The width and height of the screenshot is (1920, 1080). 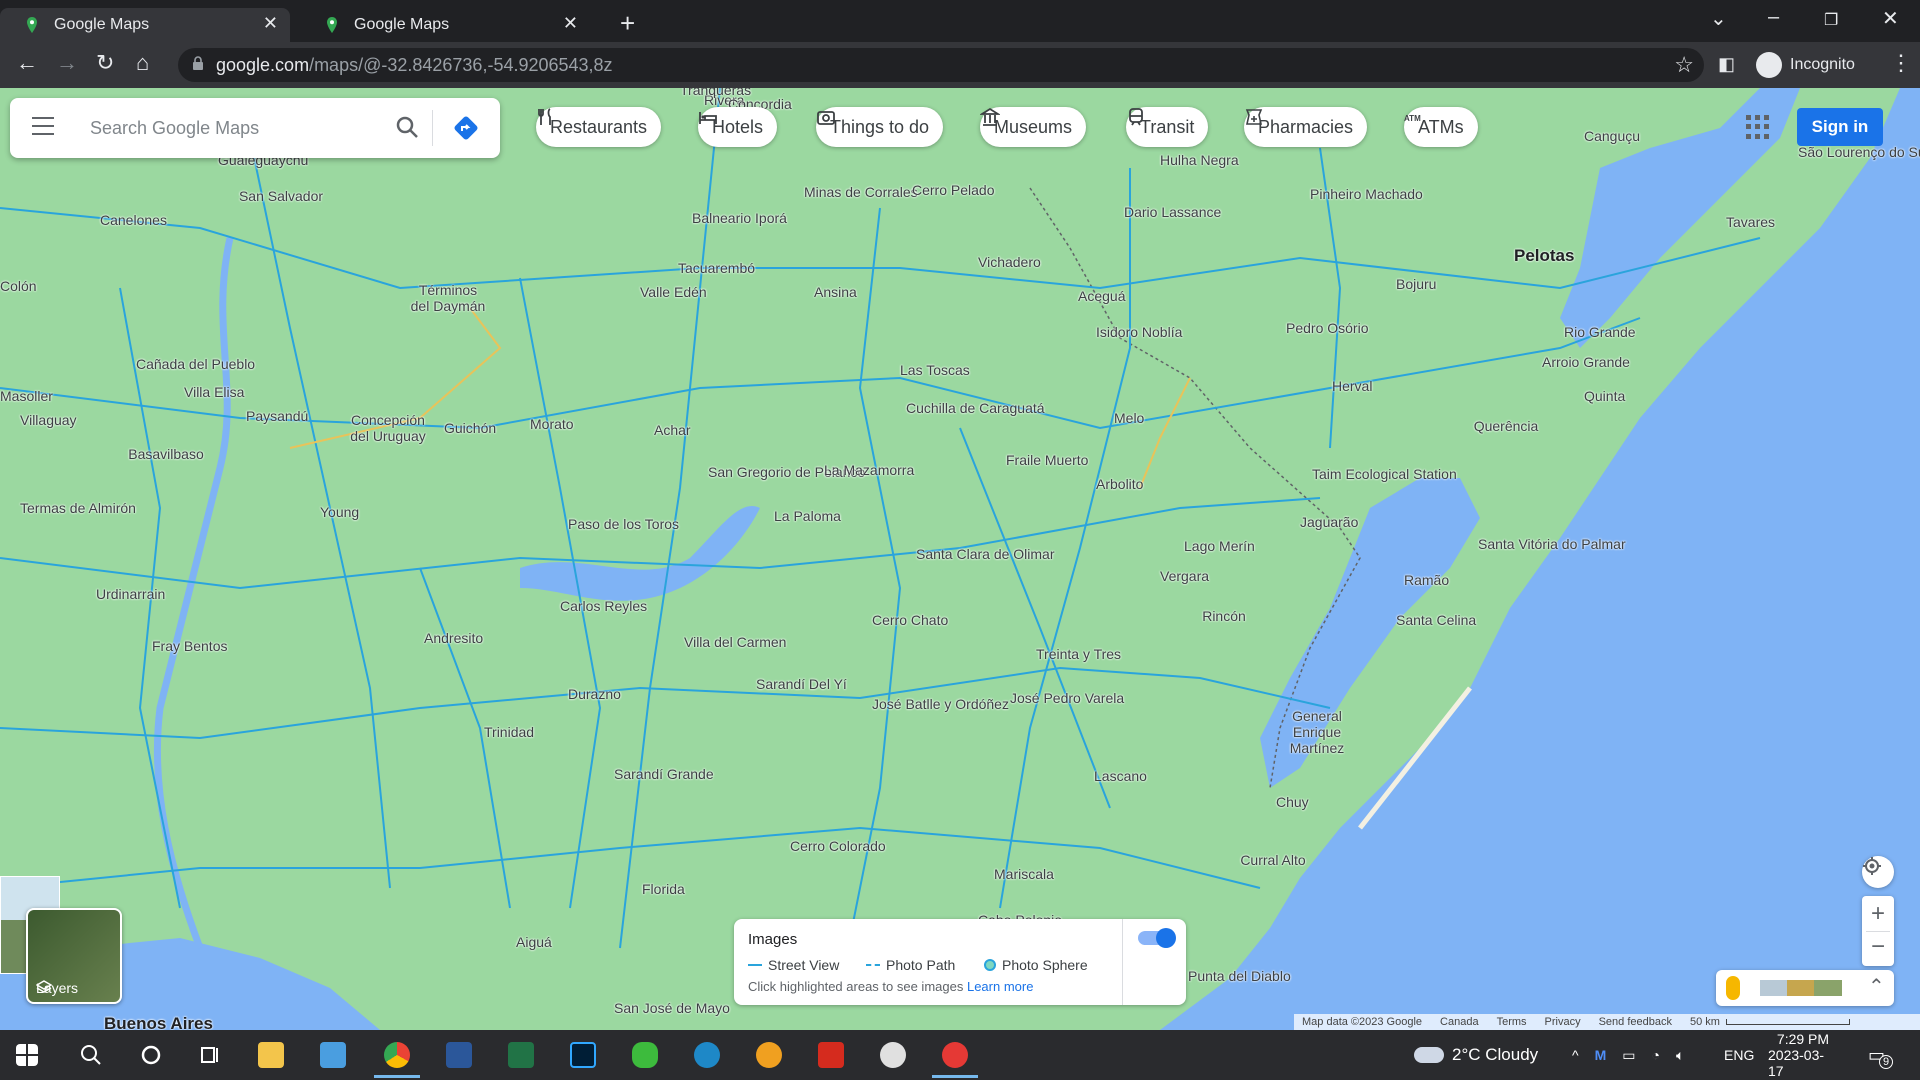 What do you see at coordinates (1239, 976) in the screenshot?
I see `place-label: Punta del Diablo` at bounding box center [1239, 976].